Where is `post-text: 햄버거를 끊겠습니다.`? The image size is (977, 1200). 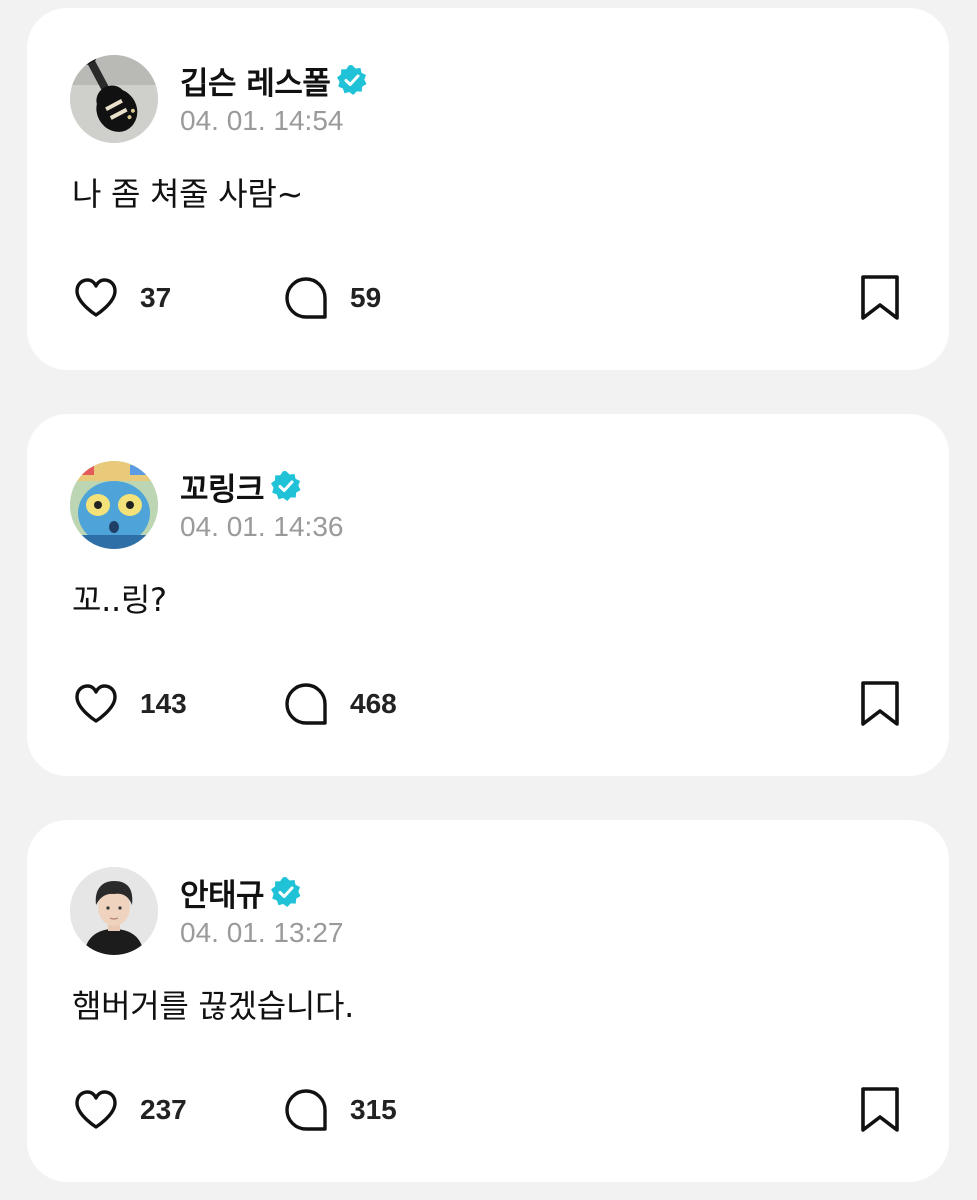
post-text: 햄버거를 끊겠습니다. is located at coordinates (213, 1006).